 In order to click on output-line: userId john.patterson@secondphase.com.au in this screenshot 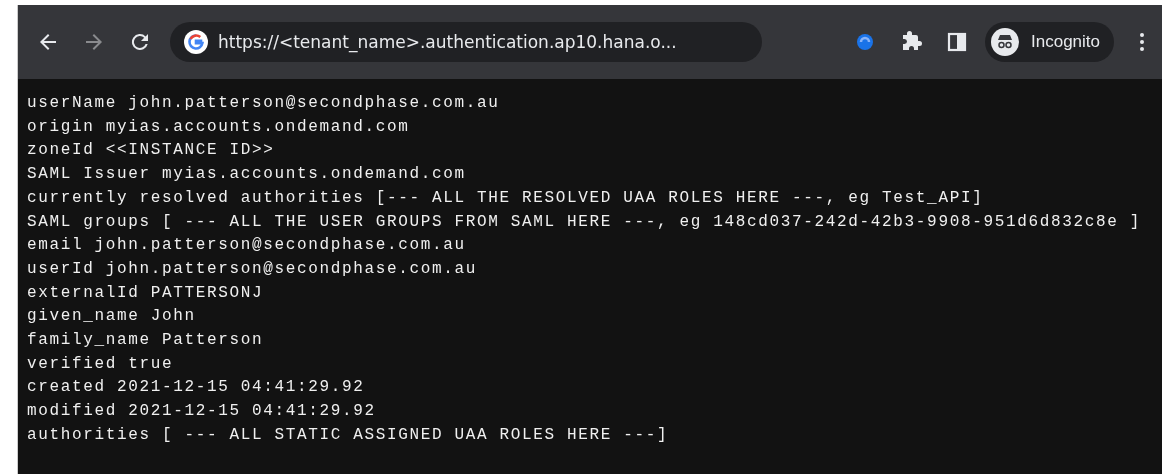, I will do `click(253, 269)`.